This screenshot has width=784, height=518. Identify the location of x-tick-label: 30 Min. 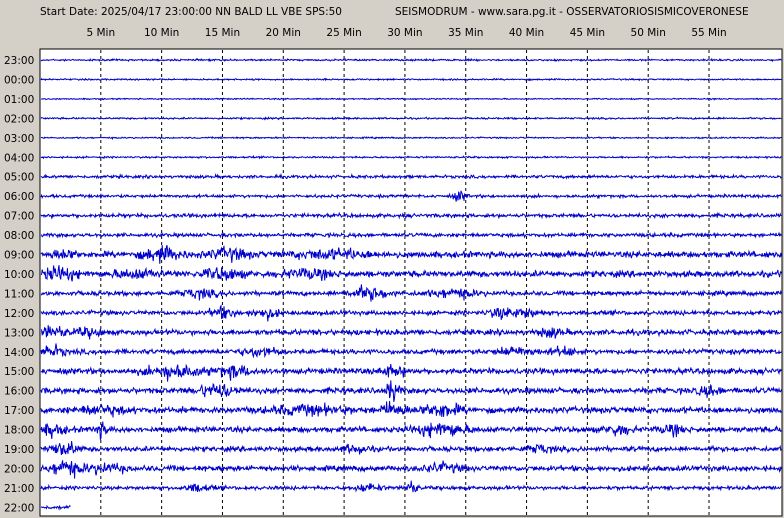
(404, 33).